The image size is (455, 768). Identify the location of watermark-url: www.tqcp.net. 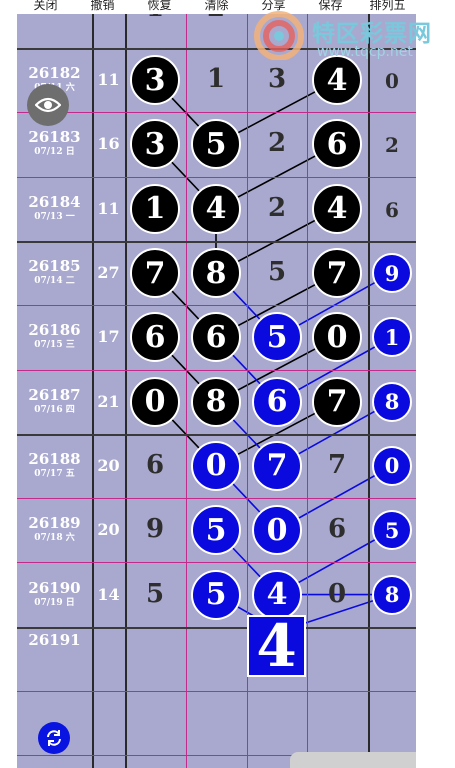
(365, 52).